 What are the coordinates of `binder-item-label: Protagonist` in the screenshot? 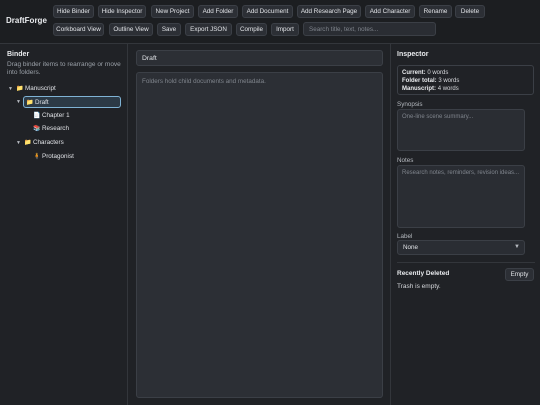 It's located at (58, 156).